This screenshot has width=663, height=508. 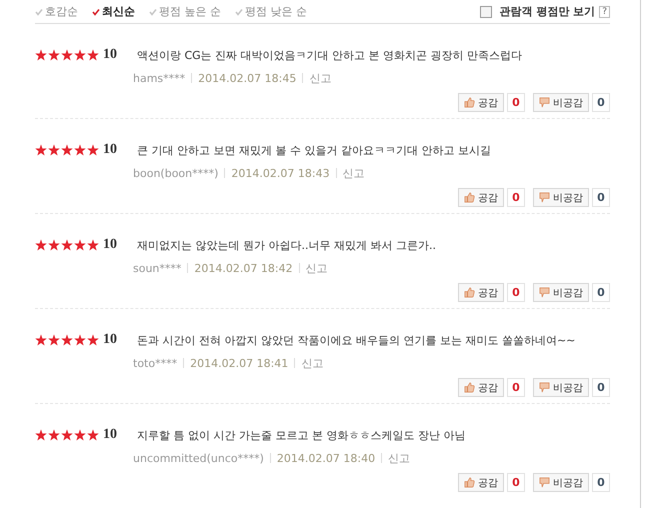 What do you see at coordinates (155, 363) in the screenshot?
I see `user-id: toto****` at bounding box center [155, 363].